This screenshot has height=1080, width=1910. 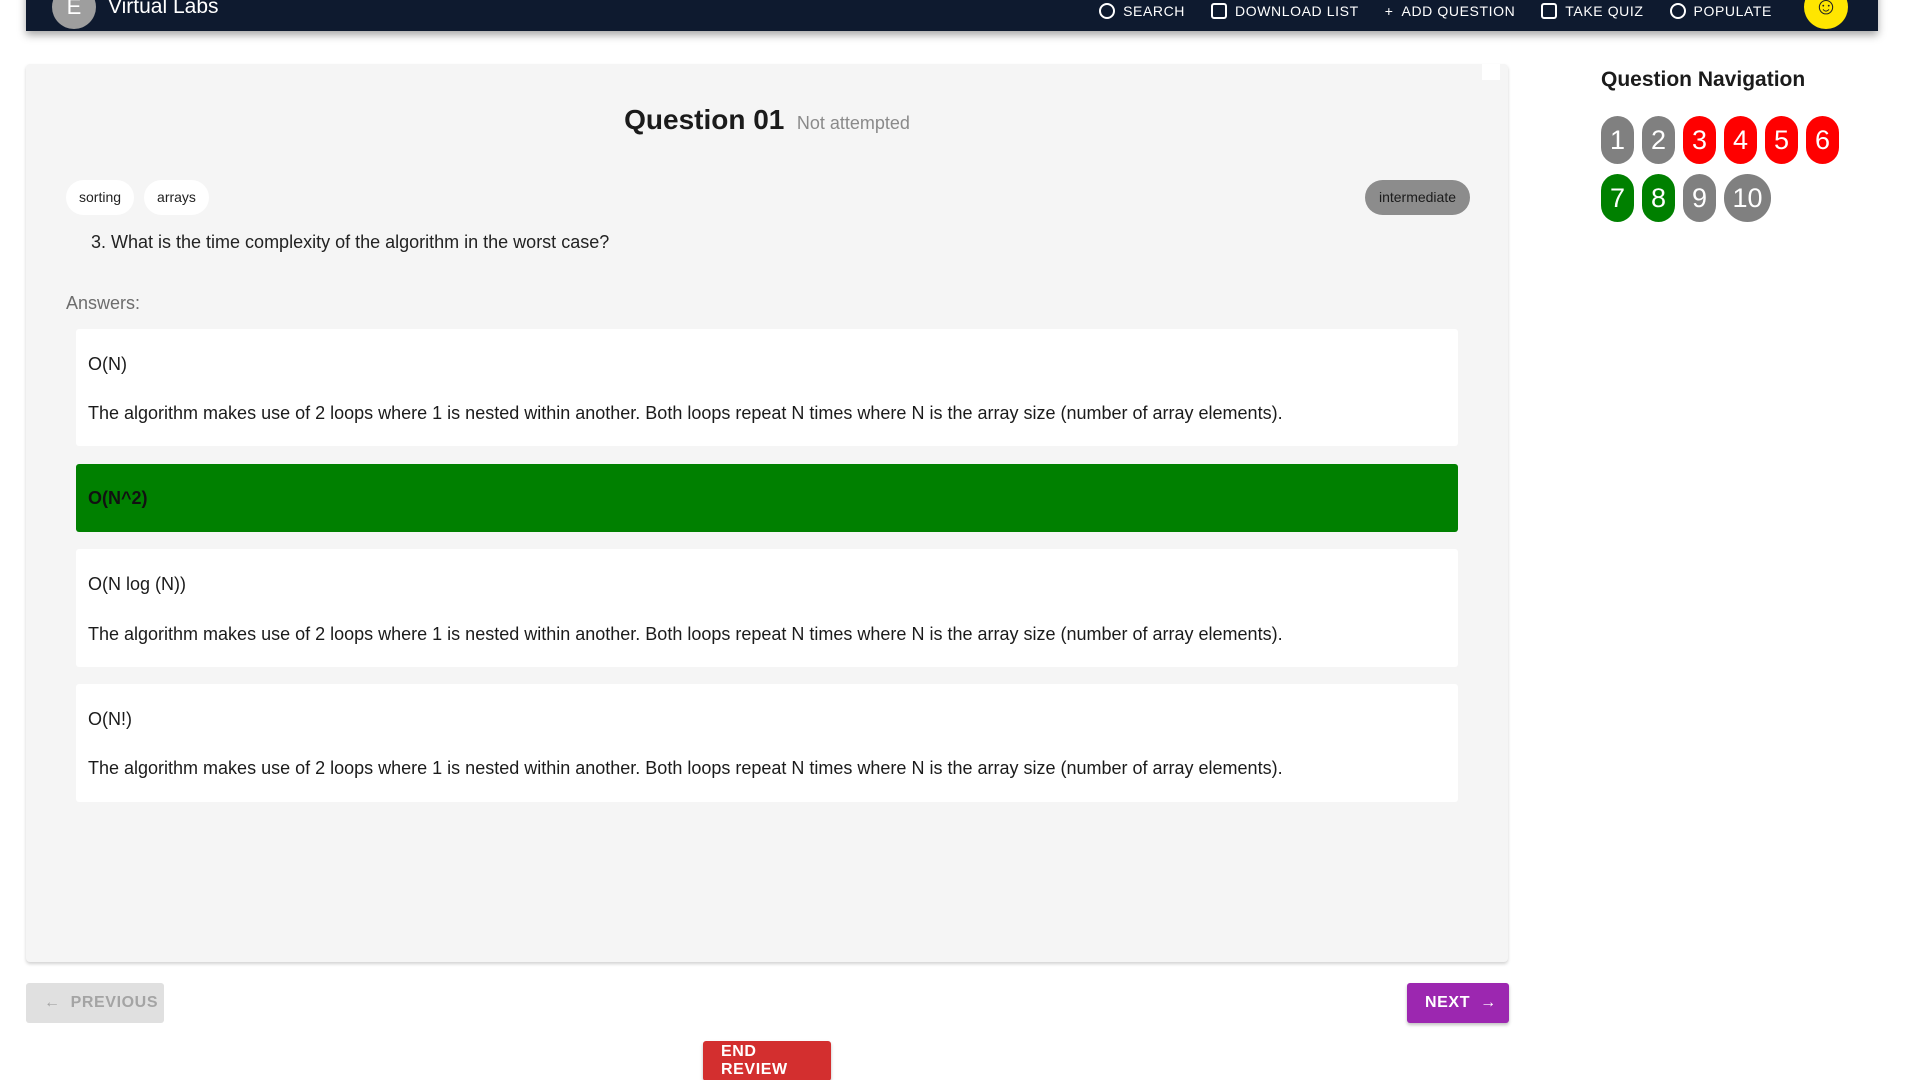 What do you see at coordinates (704, 119) in the screenshot?
I see `question-title: Question 01` at bounding box center [704, 119].